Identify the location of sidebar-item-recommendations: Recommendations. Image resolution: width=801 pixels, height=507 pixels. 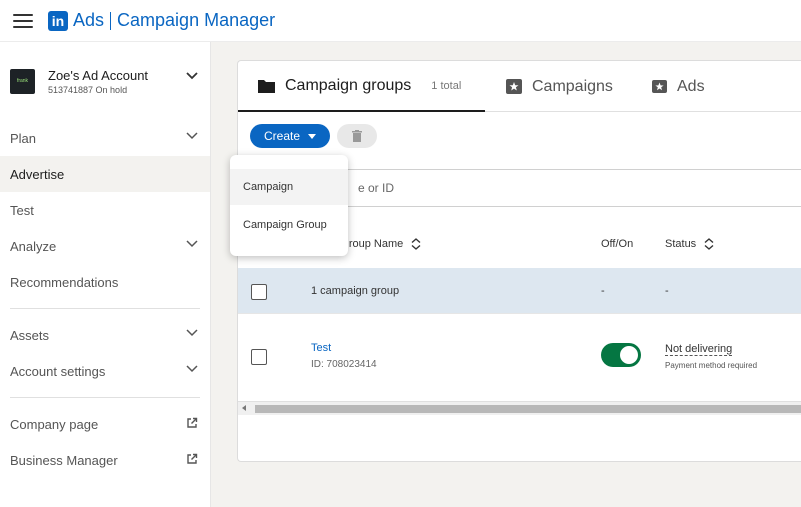
(105, 282).